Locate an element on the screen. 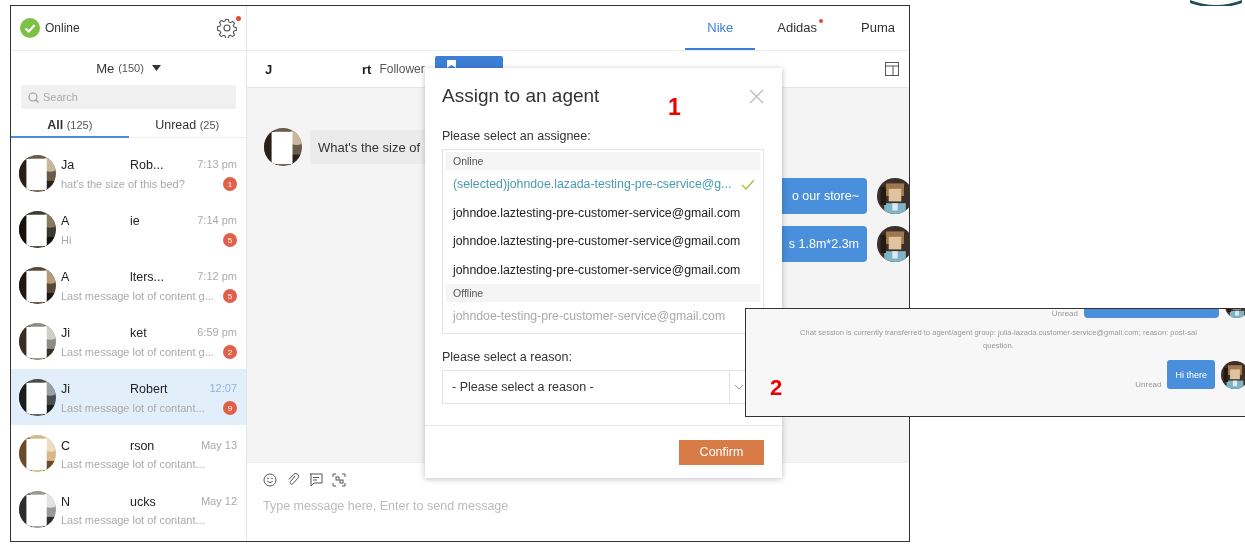 This screenshot has height=545, width=1245. message-time: 7:12 pm is located at coordinates (217, 276).